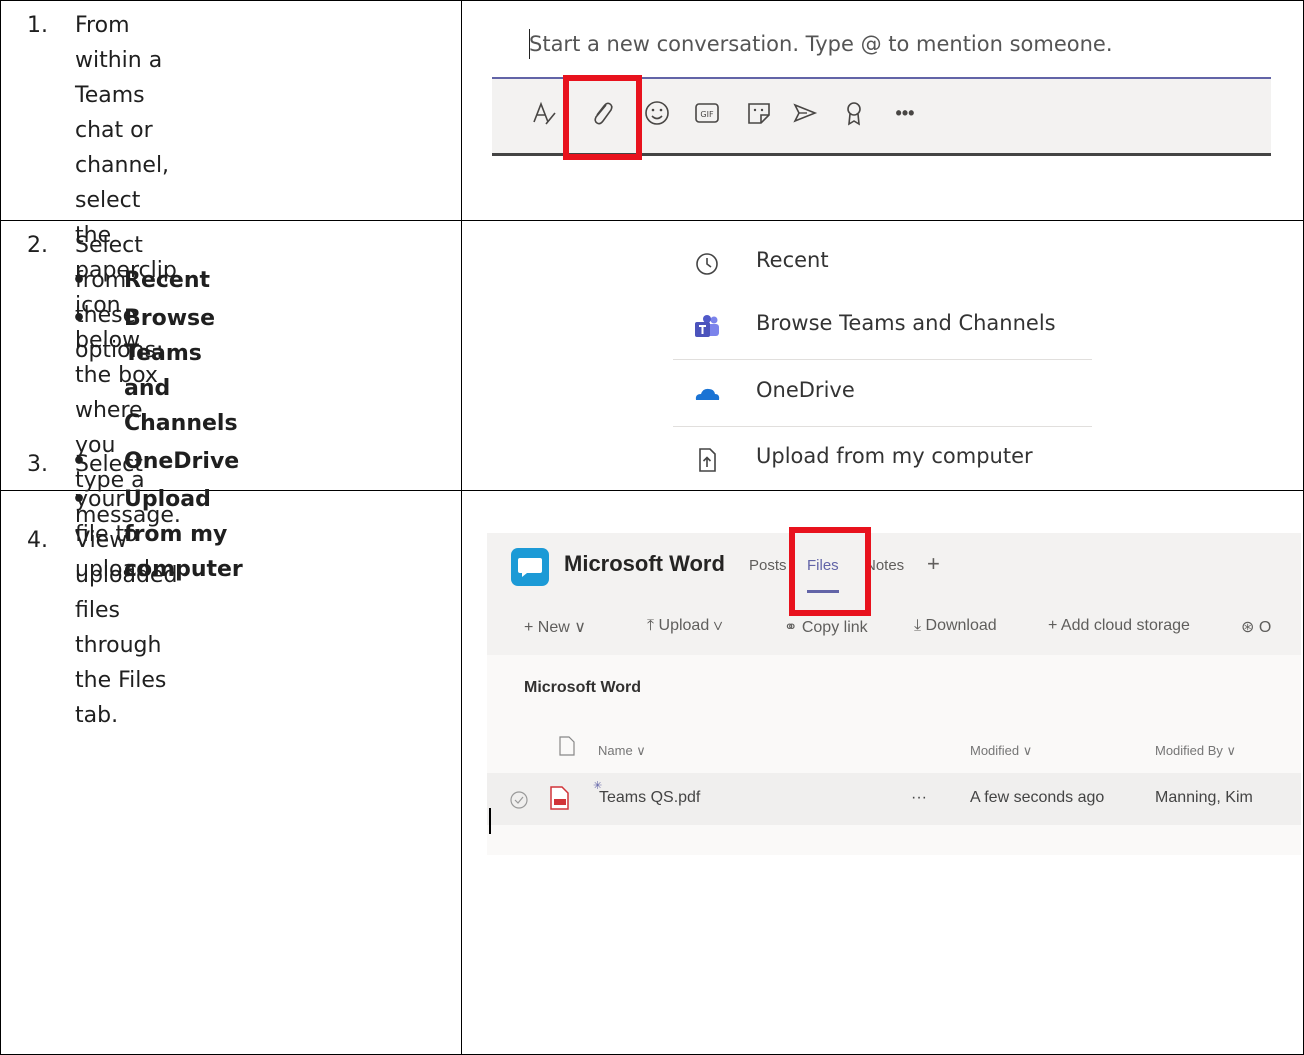  I want to click on gif-label: GIF, so click(707, 114).